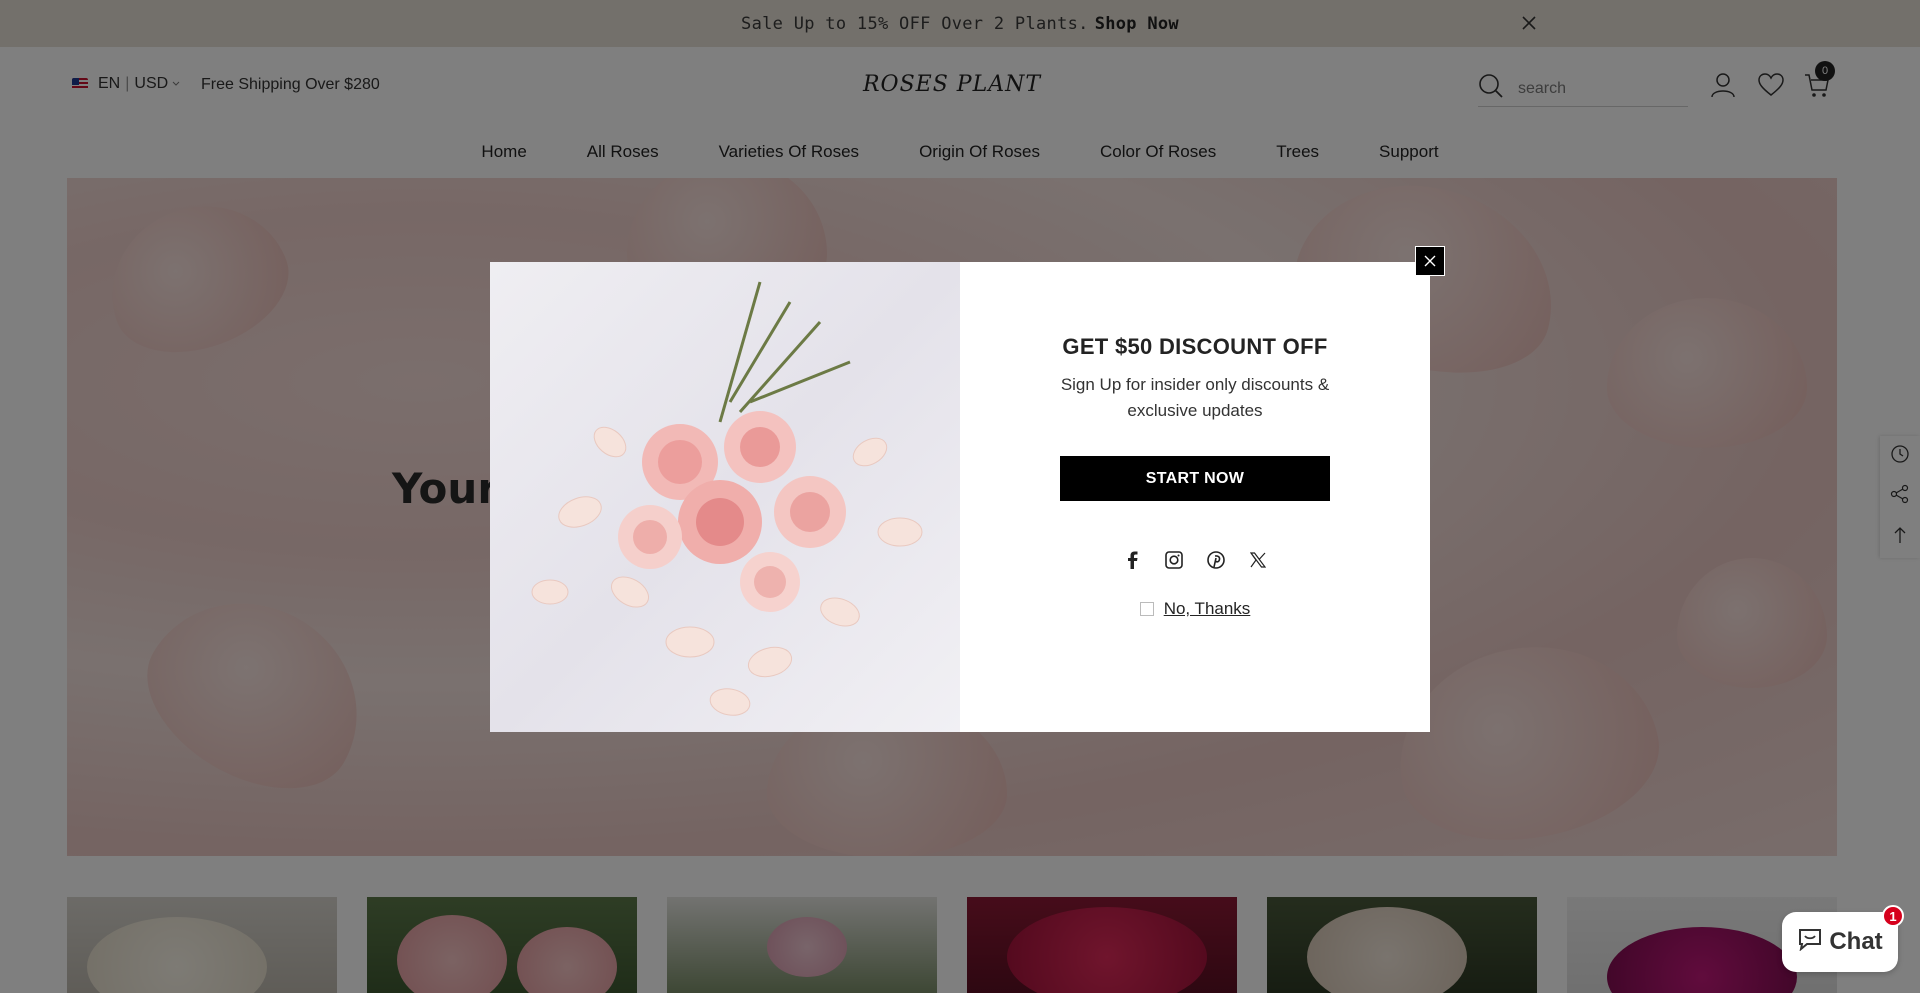 This screenshot has height=993, width=1920. Describe the element at coordinates (725, 497) in the screenshot. I see `roses-bouquet-image` at that location.